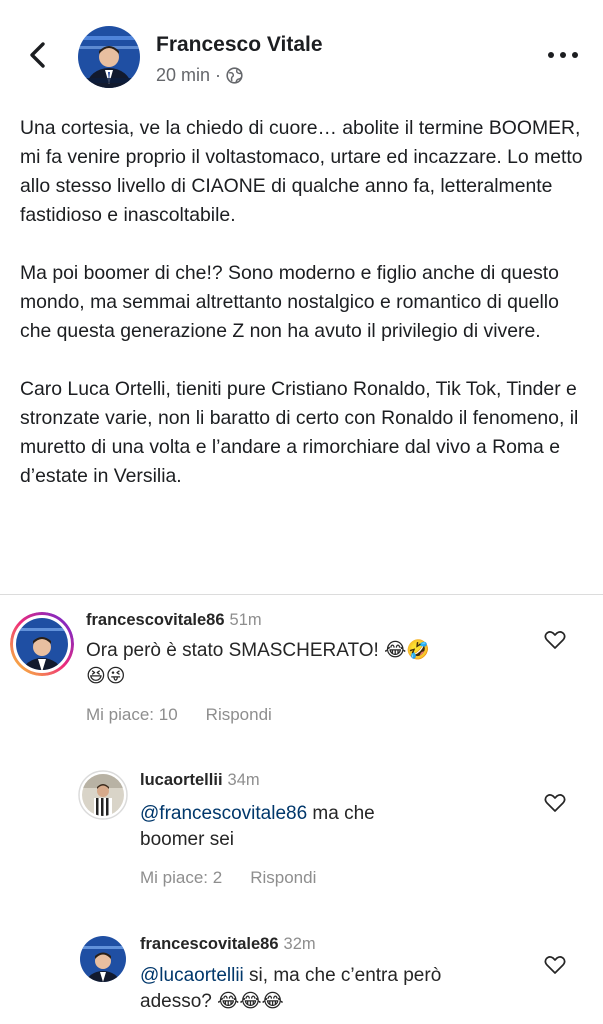 Image resolution: width=603 pixels, height=1024 pixels. What do you see at coordinates (243, 780) in the screenshot?
I see `comment-time: 34m` at bounding box center [243, 780].